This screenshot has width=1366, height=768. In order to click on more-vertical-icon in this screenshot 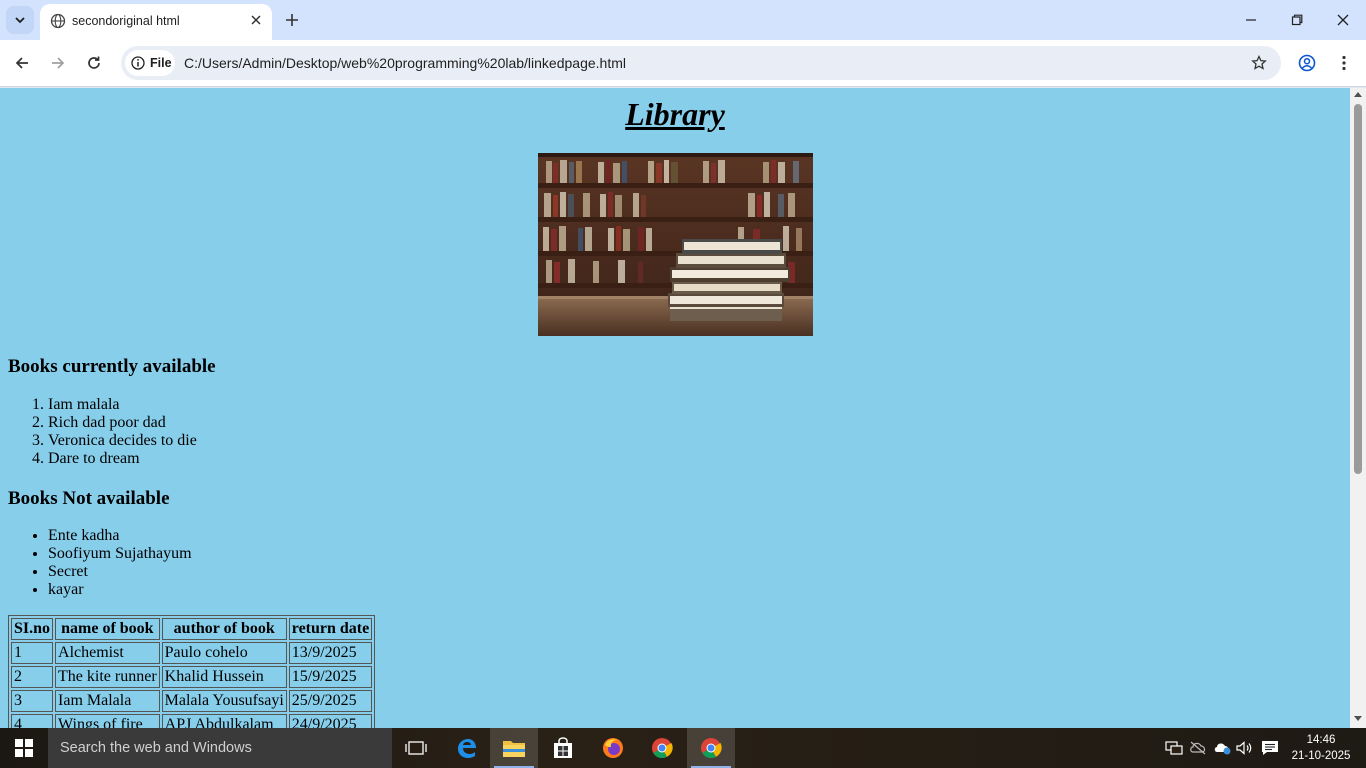, I will do `click(1344, 63)`.